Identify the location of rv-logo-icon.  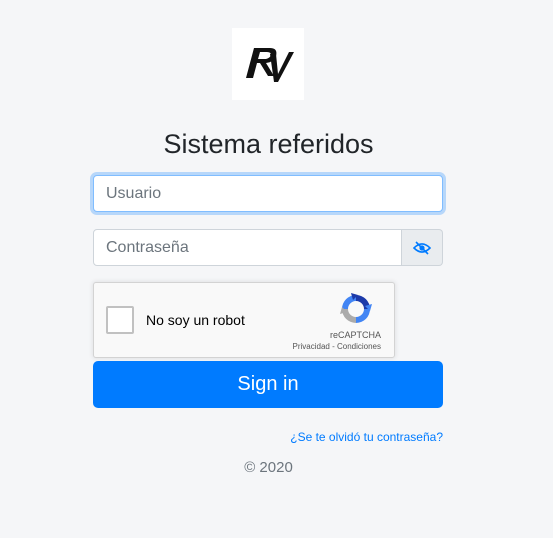
(270, 65).